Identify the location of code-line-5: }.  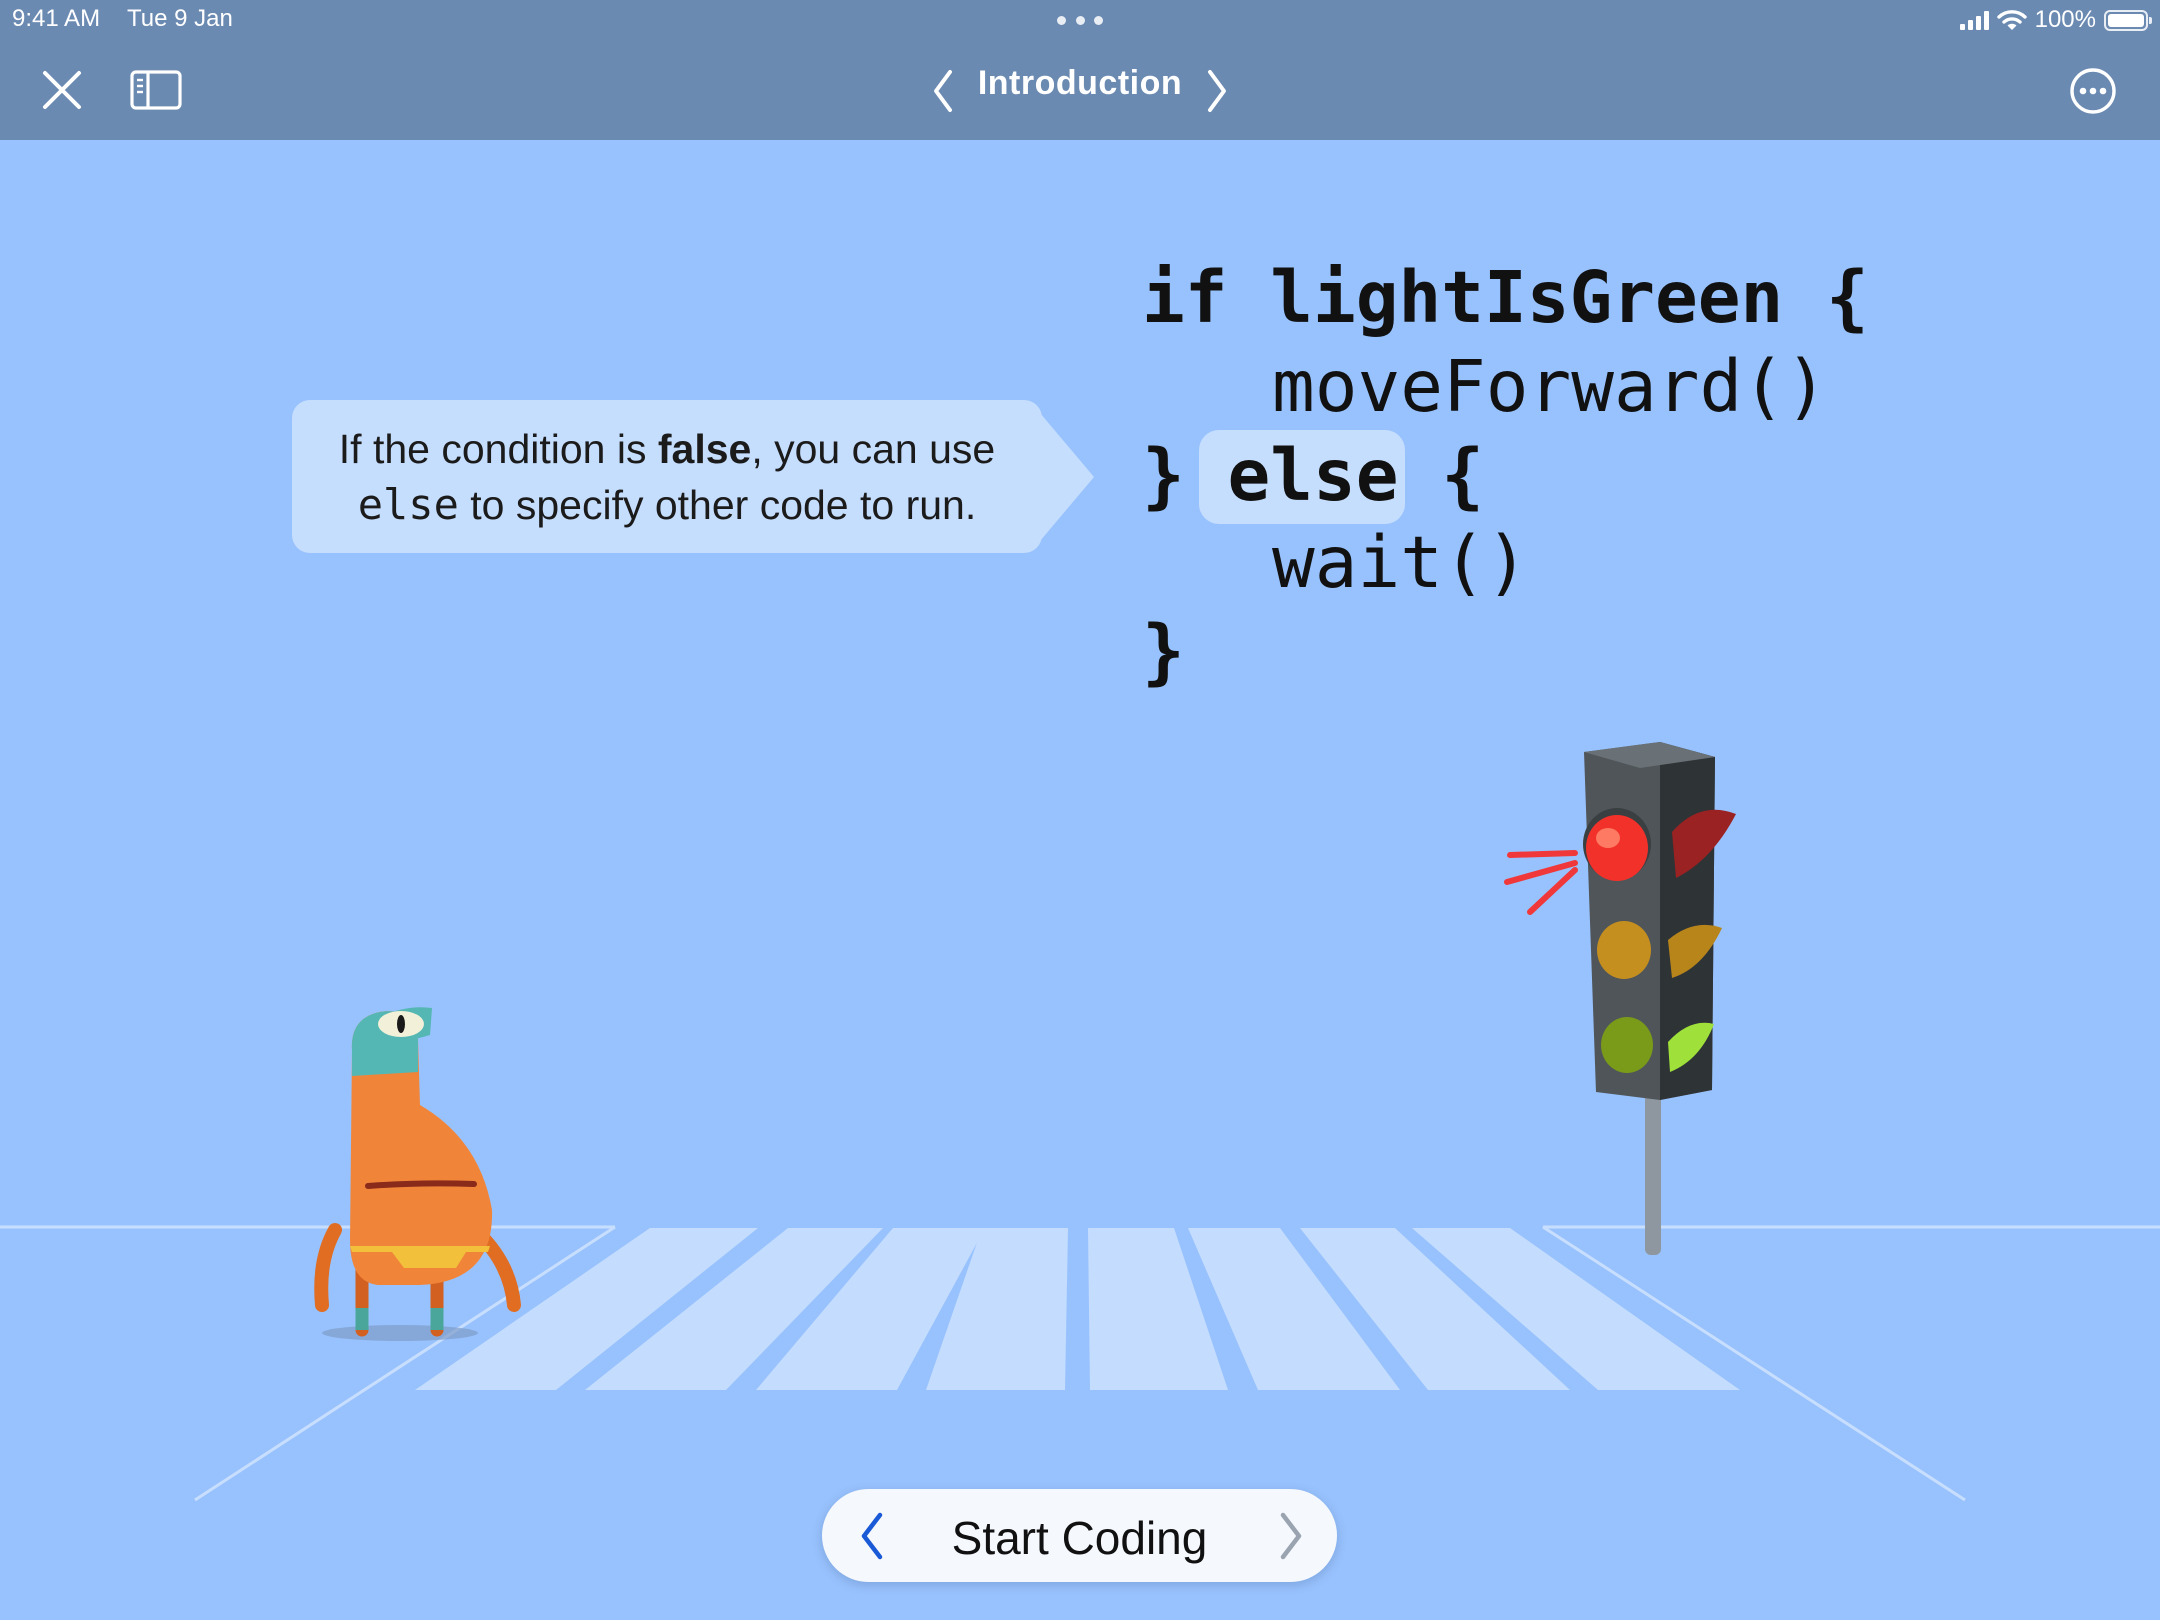
(1163, 651).